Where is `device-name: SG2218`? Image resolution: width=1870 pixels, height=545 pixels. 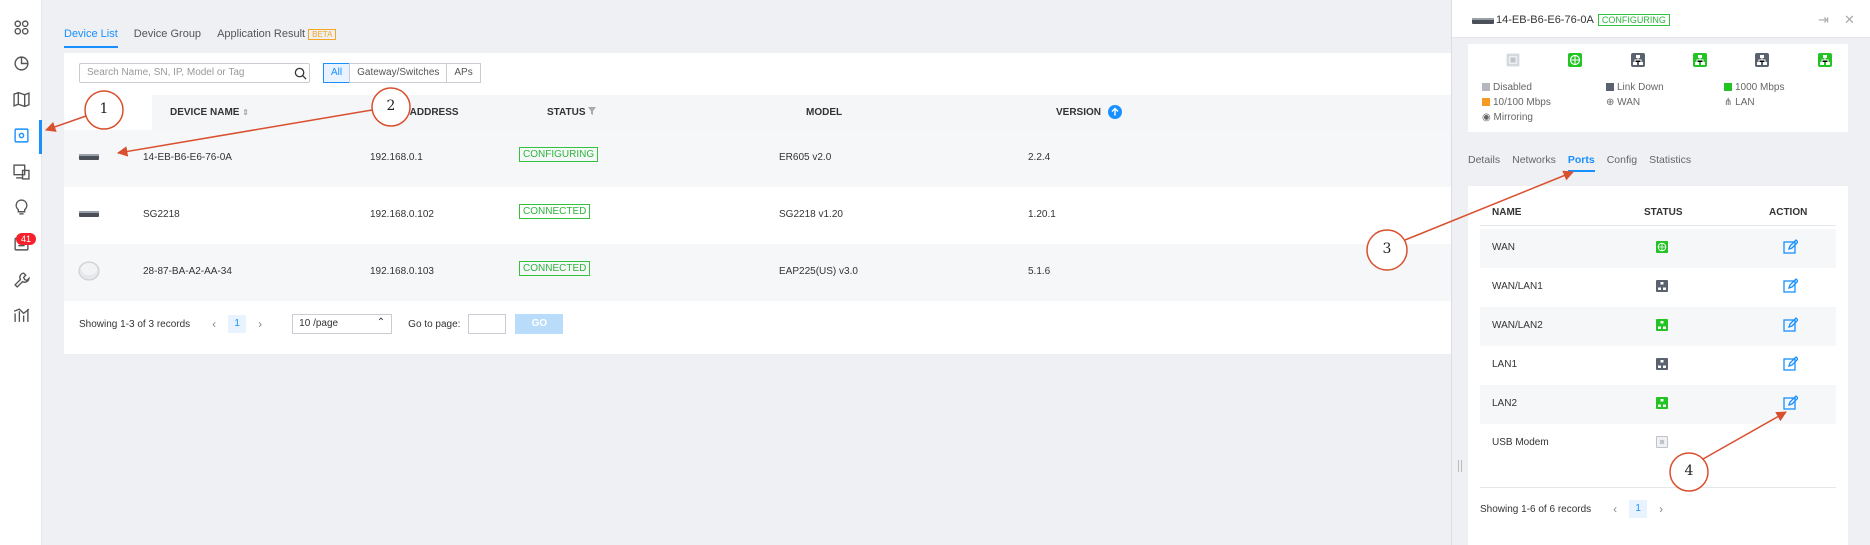
device-name: SG2218 is located at coordinates (161, 214).